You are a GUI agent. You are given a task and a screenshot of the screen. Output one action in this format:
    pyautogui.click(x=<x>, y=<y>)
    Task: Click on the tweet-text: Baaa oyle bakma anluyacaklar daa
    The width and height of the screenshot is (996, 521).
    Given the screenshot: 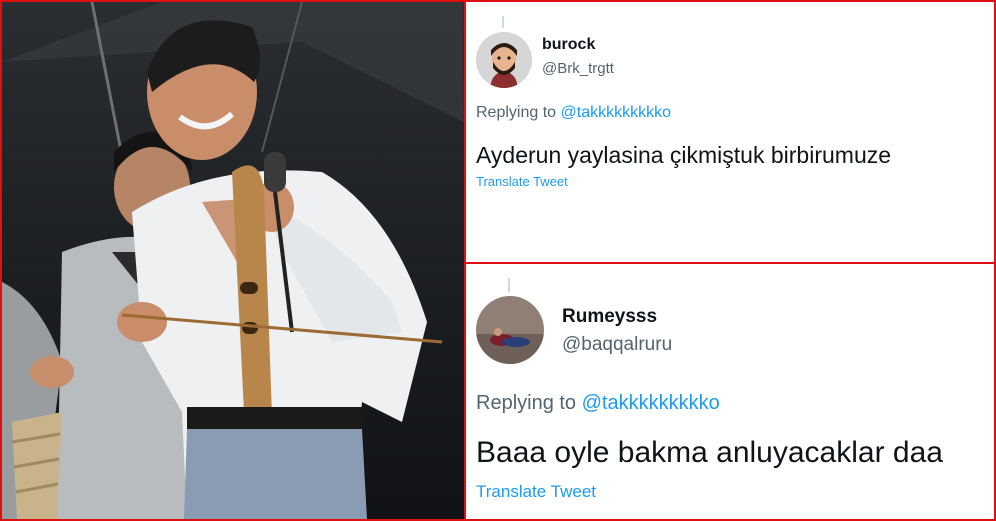 What is the action you would take?
    pyautogui.click(x=709, y=452)
    